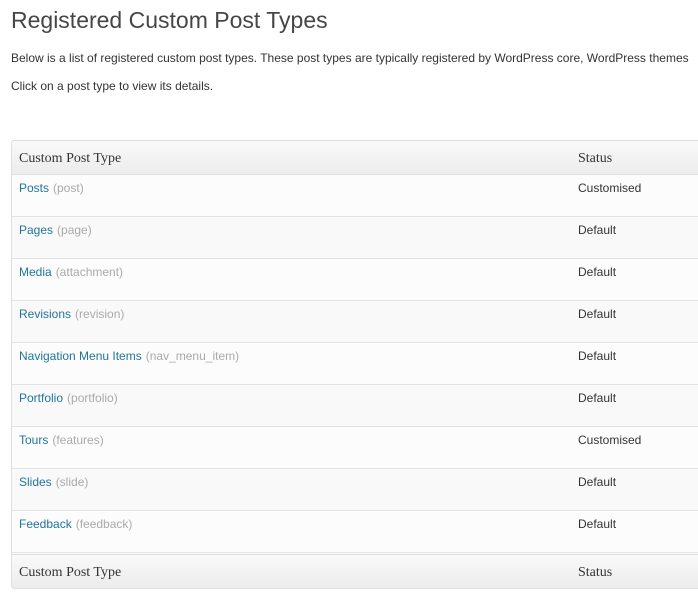 This screenshot has width=698, height=599. I want to click on post-type-cell: Tours (features), so click(61, 440).